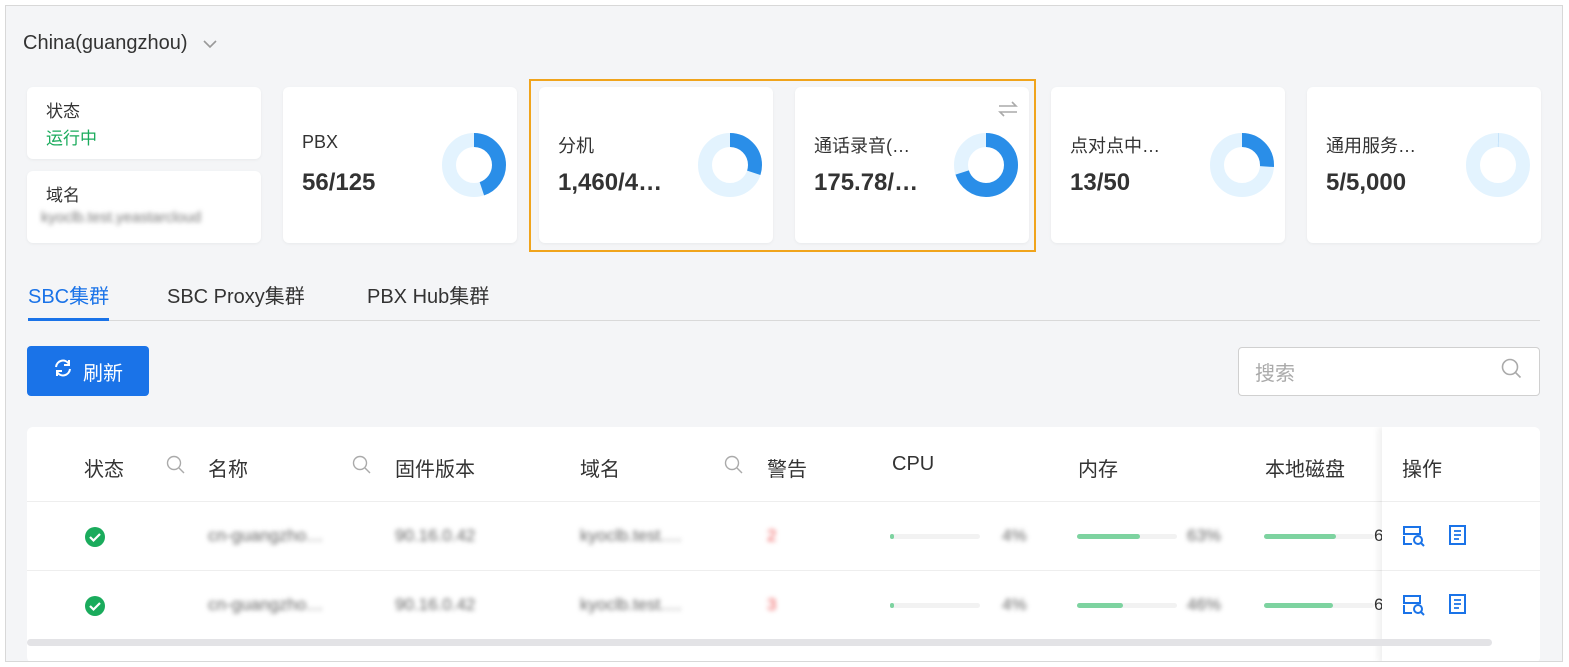 The image size is (1569, 667). Describe the element at coordinates (1305, 470) in the screenshot. I see `column-header-local-disk: 本地磁盘` at that location.